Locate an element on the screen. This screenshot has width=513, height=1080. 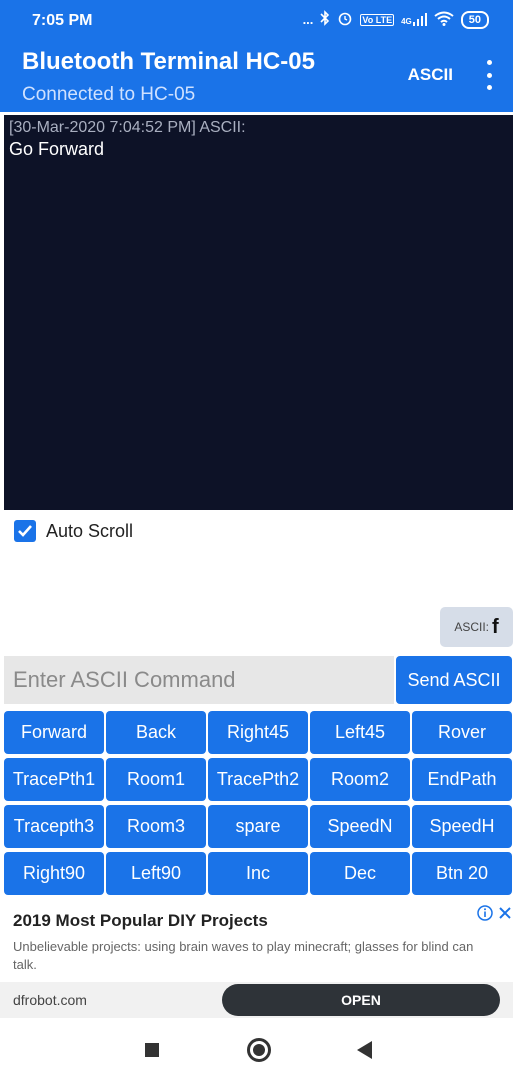
macro-button-room3: Room3 is located at coordinates (156, 826).